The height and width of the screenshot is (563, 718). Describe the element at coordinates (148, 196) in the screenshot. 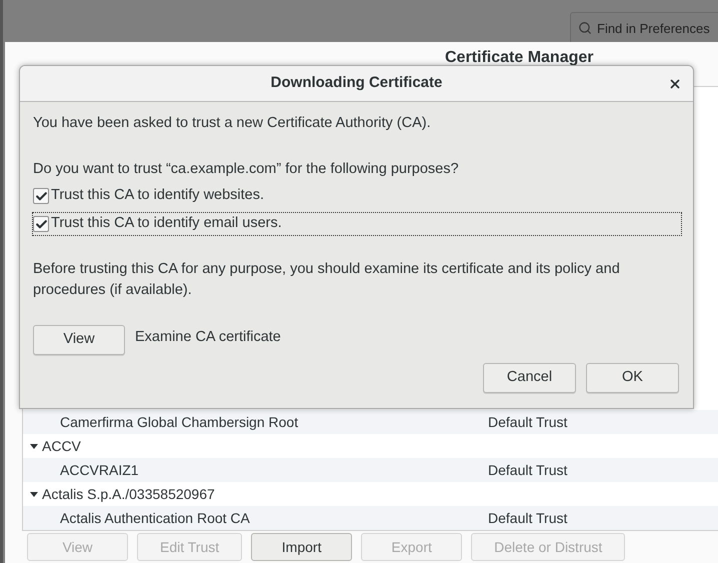

I see `trust-option: Trust this CA to identify websites.` at that location.